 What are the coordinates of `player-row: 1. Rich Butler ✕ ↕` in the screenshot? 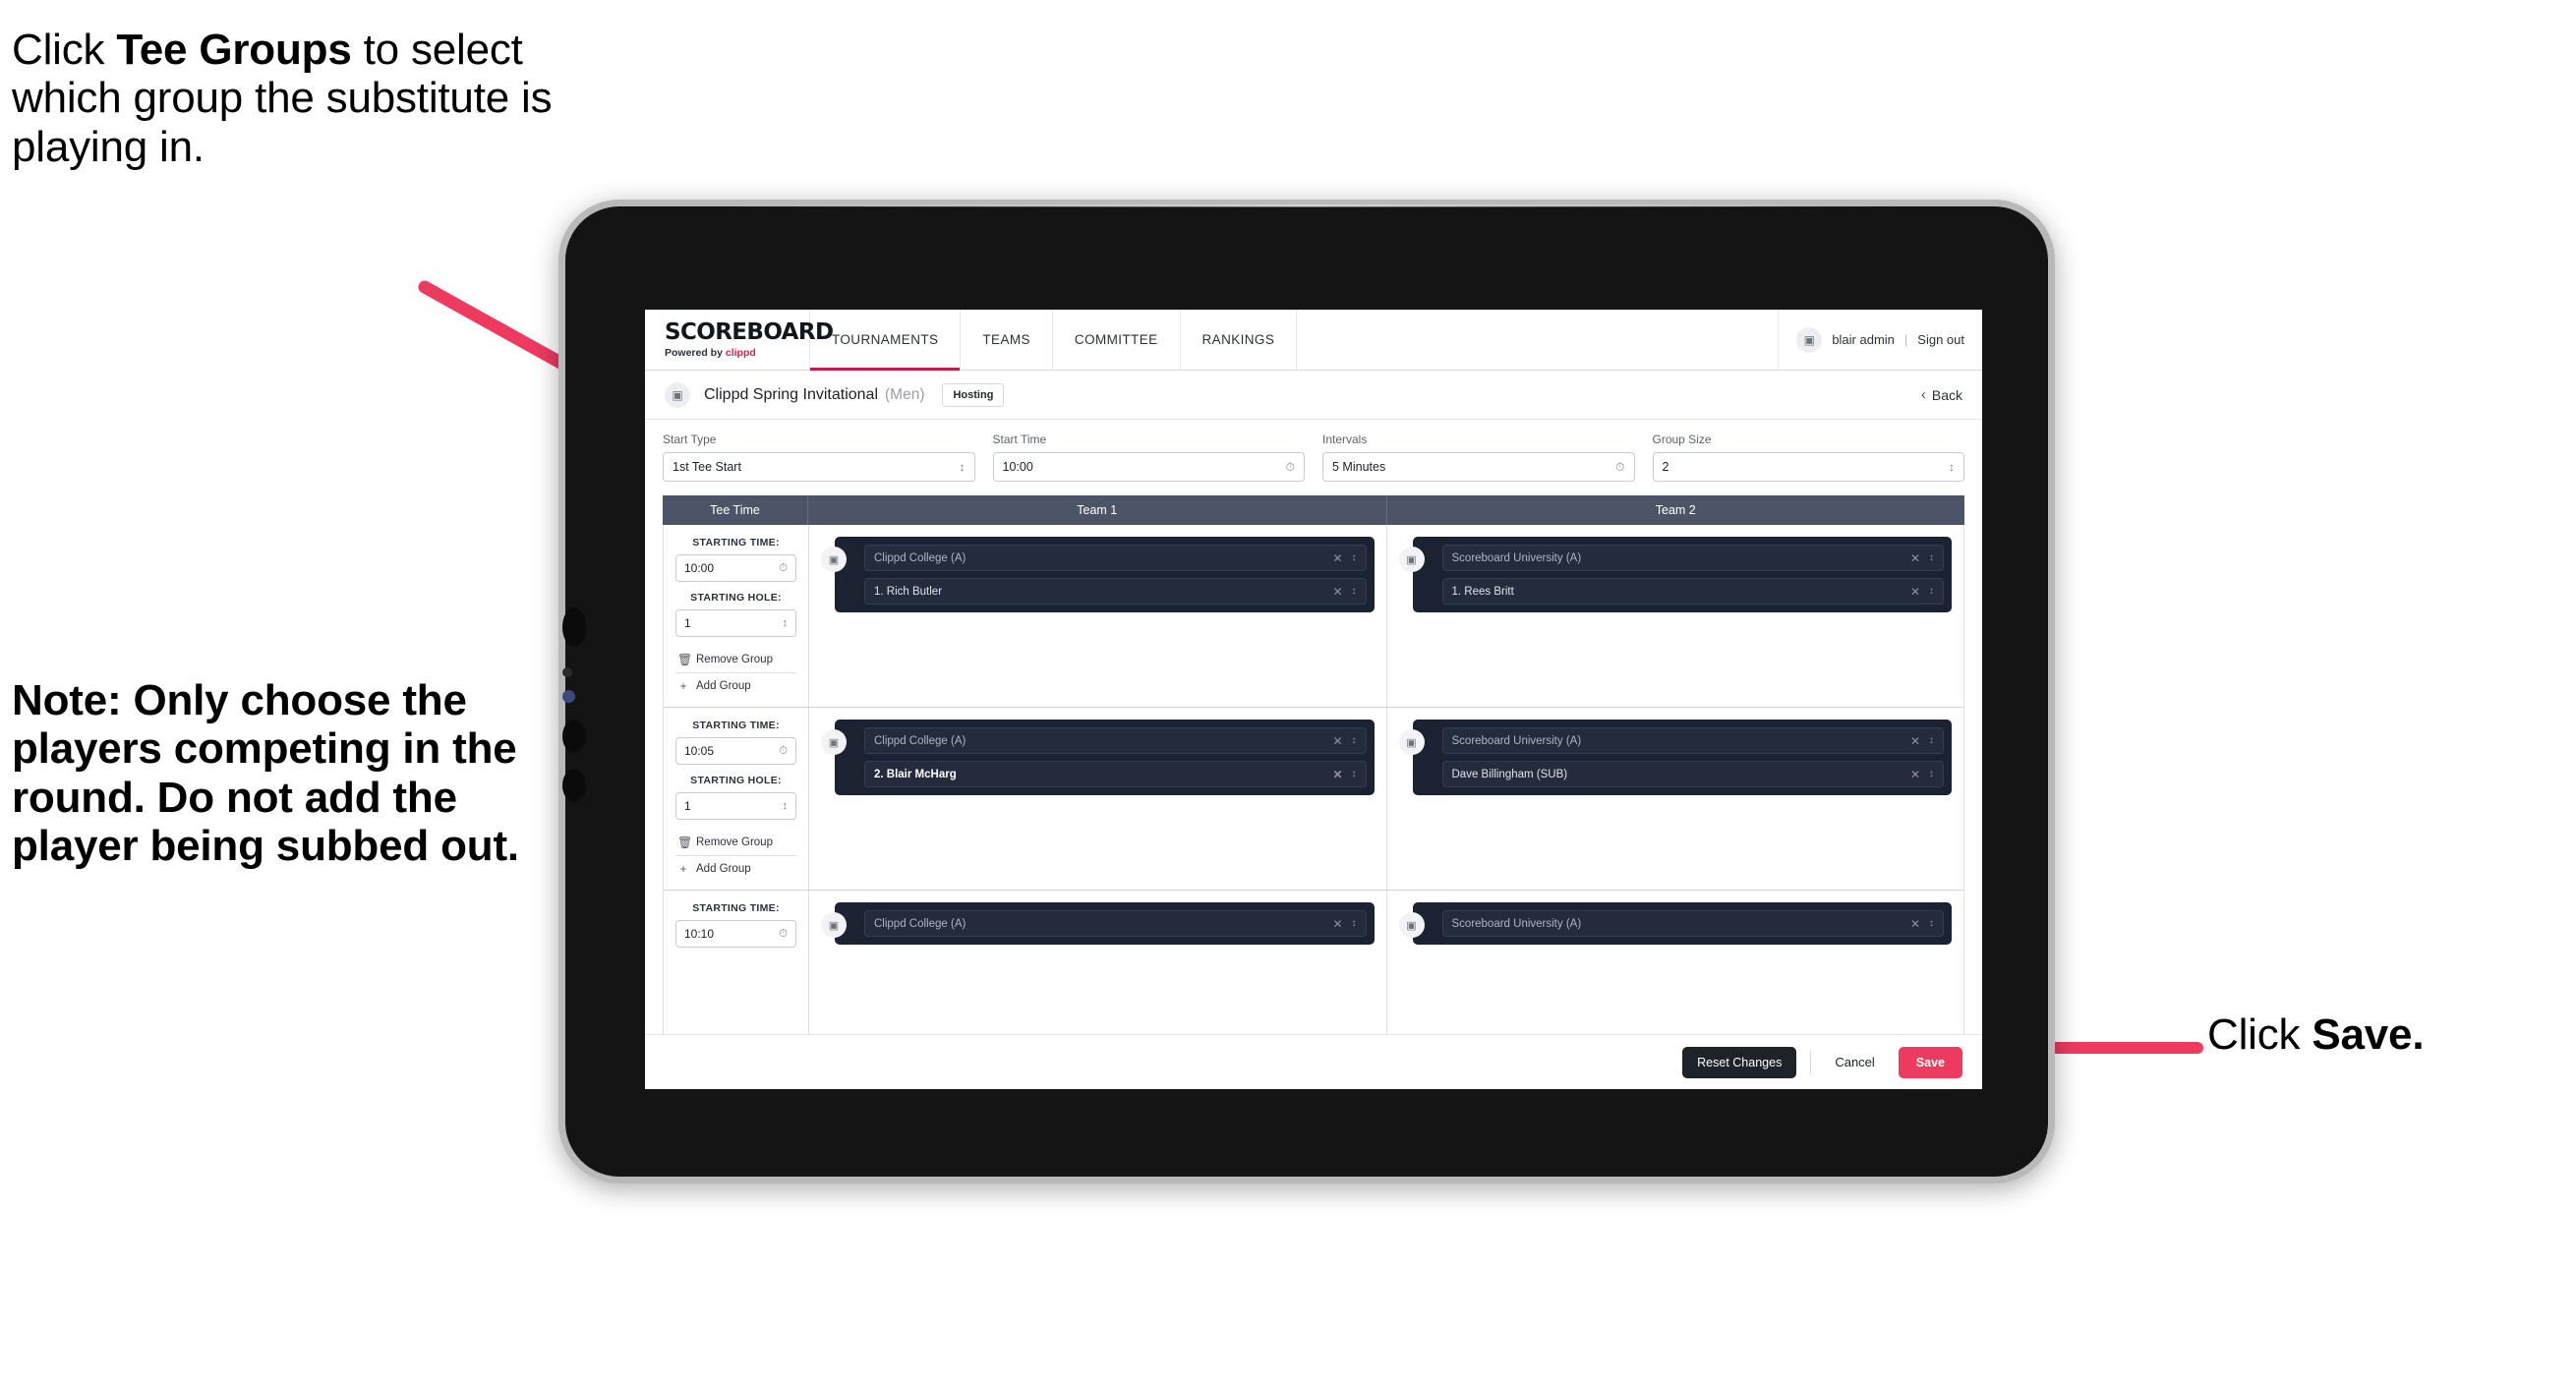 It's located at (1115, 591).